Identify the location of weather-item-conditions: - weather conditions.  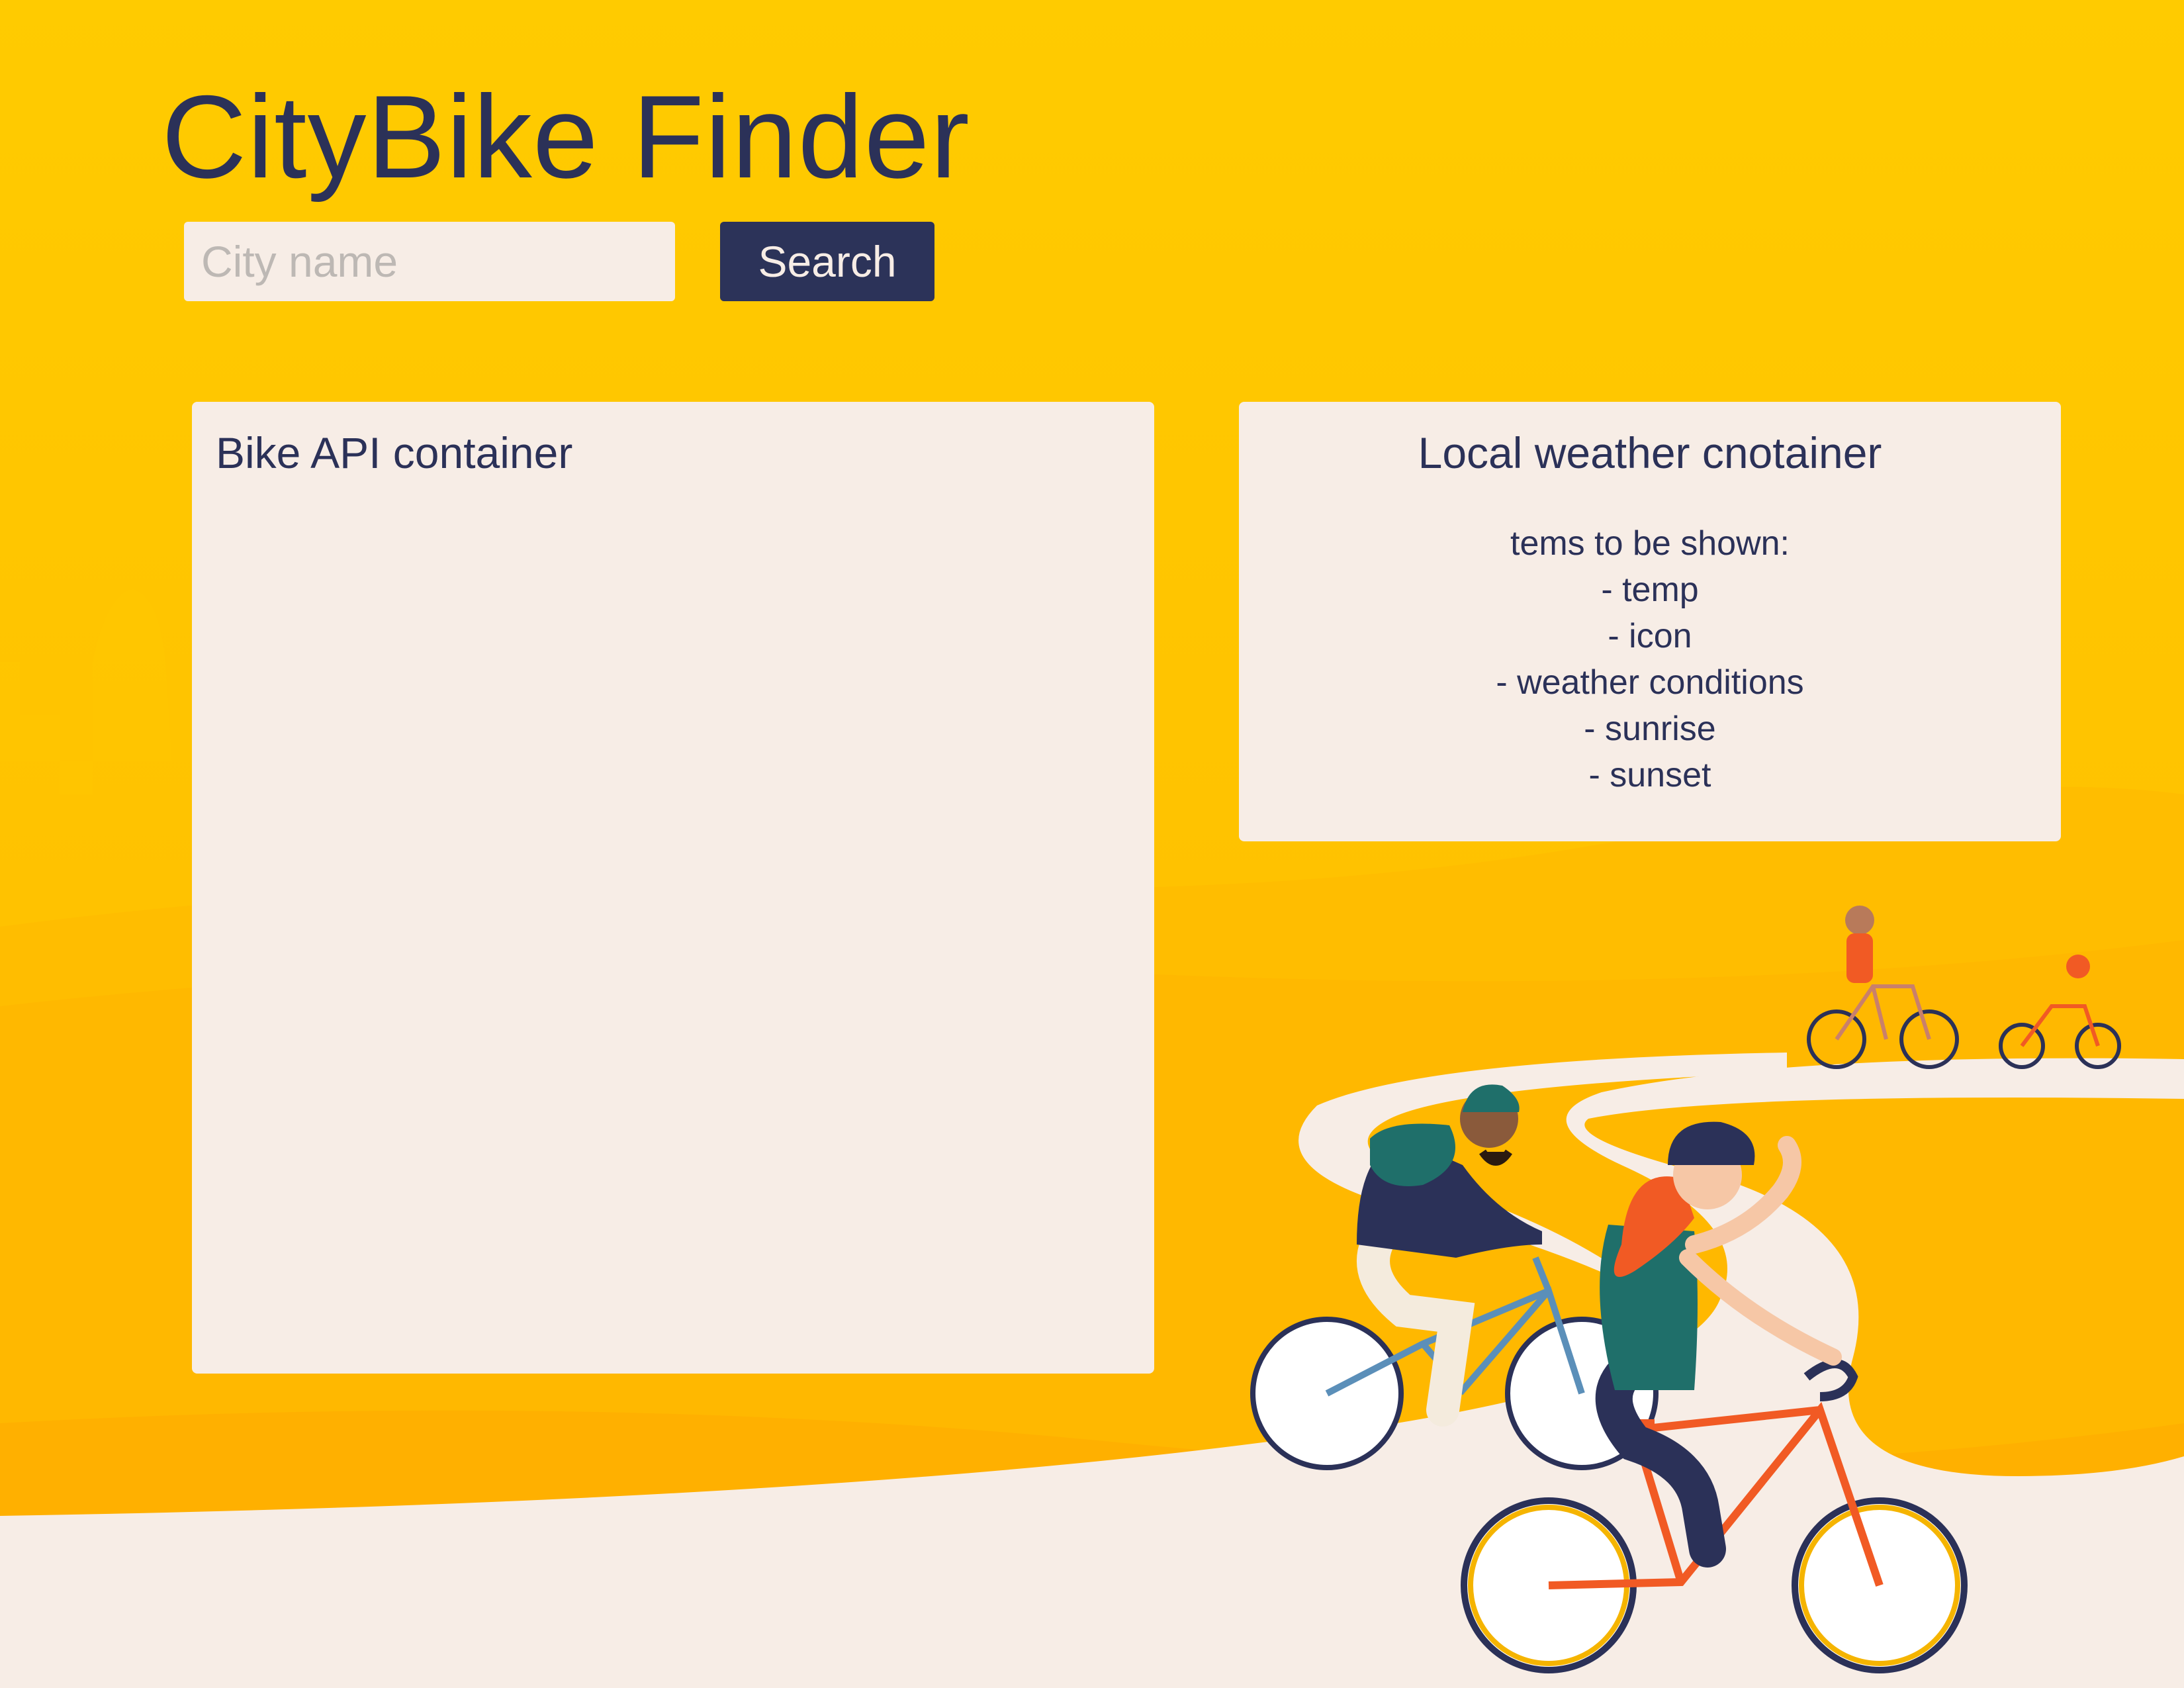
(1650, 682).